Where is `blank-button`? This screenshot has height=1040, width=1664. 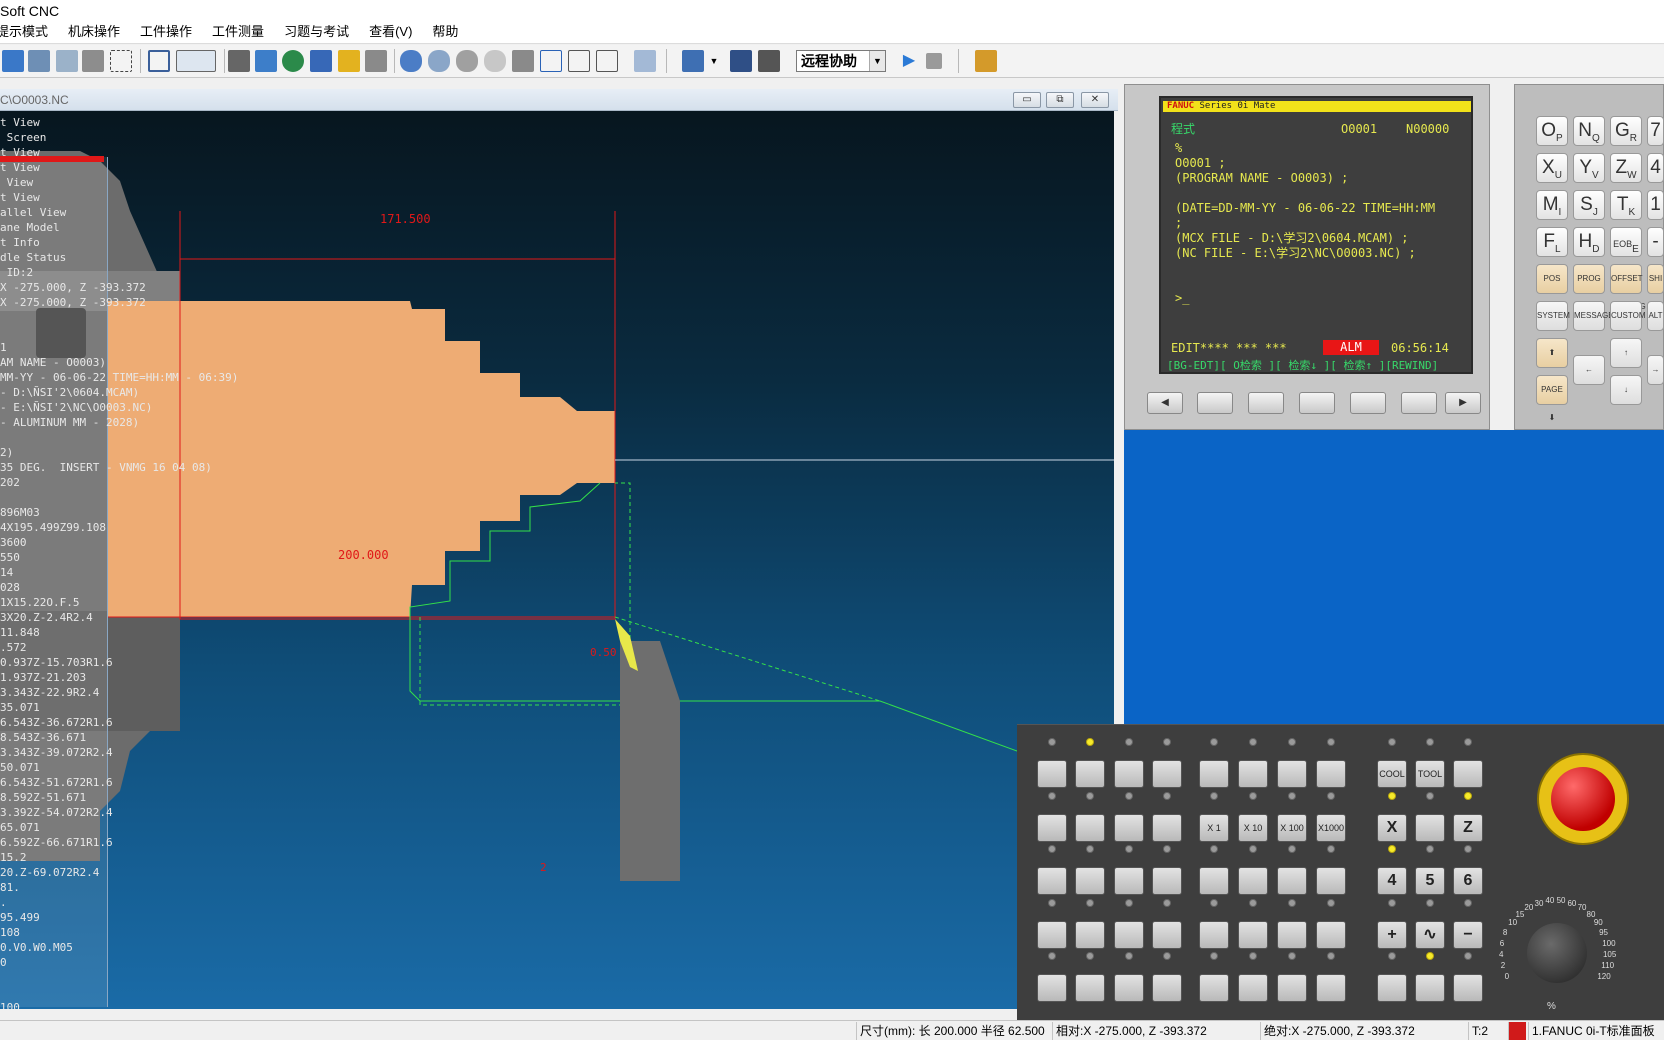
blank-button is located at coordinates (1468, 774).